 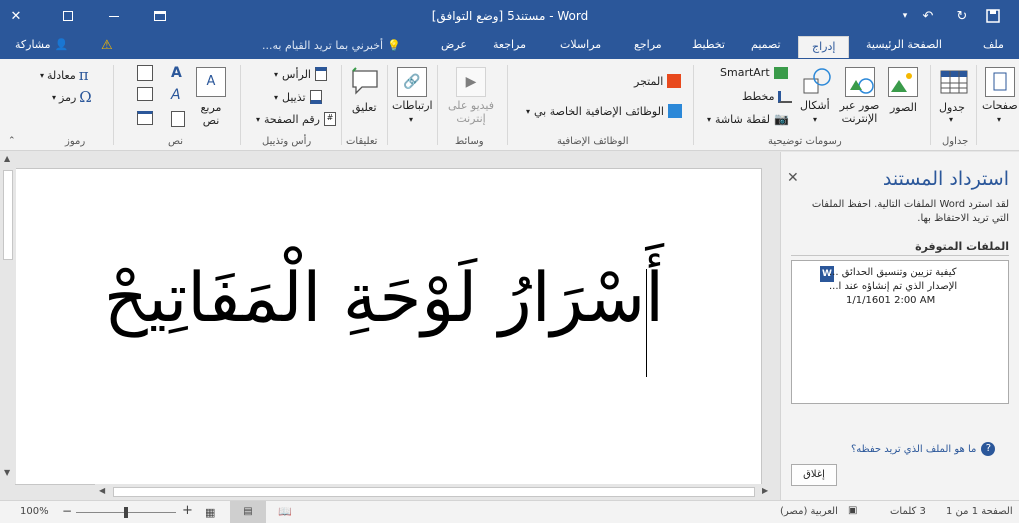 What do you see at coordinates (12, 141) in the screenshot?
I see `collapse-ribbon-icon: ⌃` at bounding box center [12, 141].